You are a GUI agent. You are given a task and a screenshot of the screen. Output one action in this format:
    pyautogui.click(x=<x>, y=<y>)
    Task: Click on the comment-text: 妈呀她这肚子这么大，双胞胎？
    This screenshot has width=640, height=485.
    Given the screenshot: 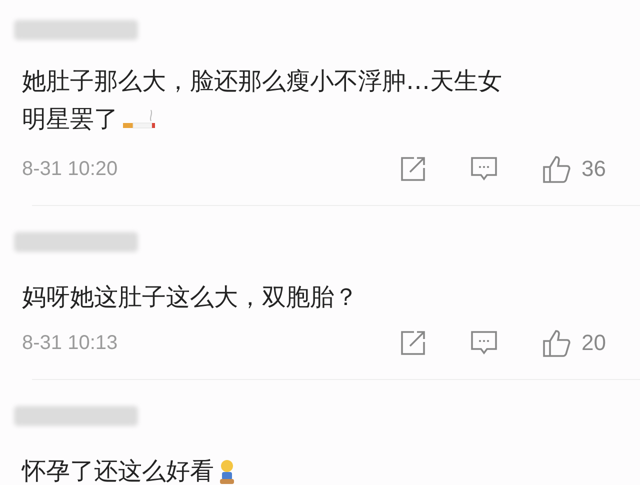 What is the action you would take?
    pyautogui.click(x=190, y=297)
    